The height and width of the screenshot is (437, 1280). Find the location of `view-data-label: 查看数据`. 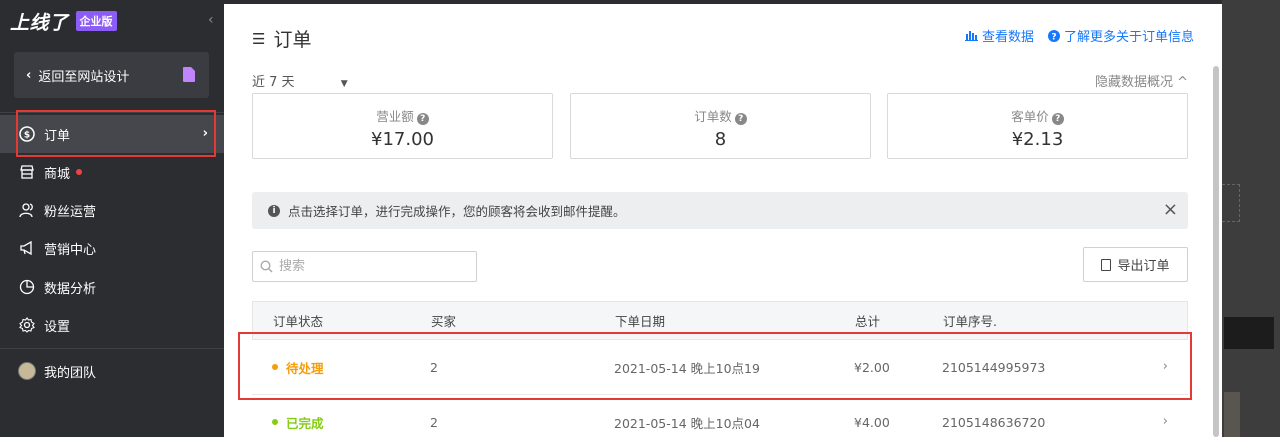

view-data-label: 查看数据 is located at coordinates (1007, 37).